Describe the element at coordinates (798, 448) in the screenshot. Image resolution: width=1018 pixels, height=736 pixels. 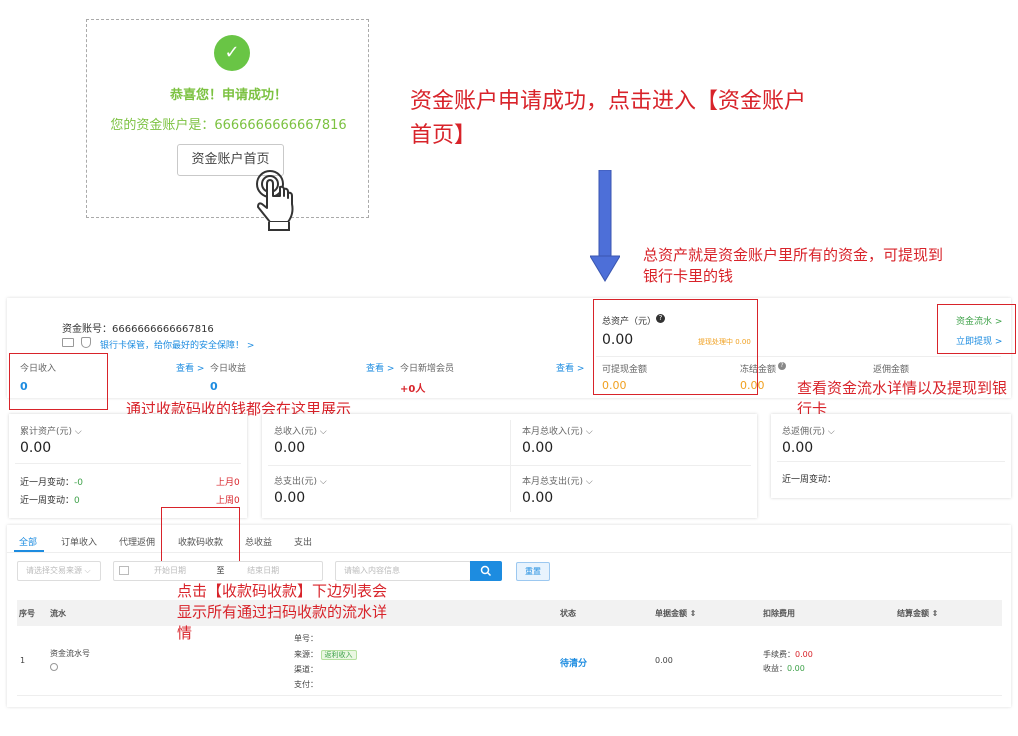
I see `total-rebate-value: 0.00` at that location.